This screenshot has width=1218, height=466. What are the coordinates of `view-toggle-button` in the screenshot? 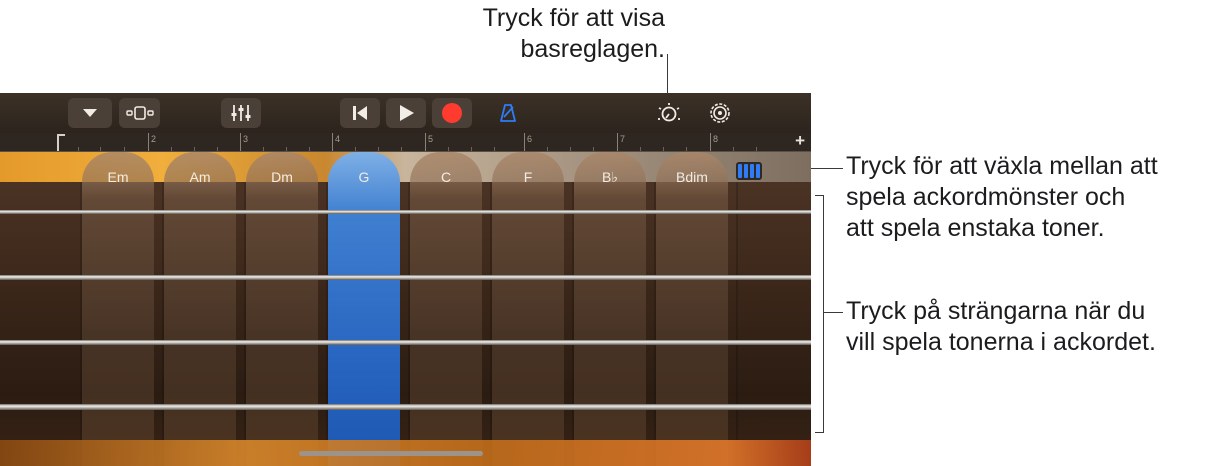 It's located at (139, 113).